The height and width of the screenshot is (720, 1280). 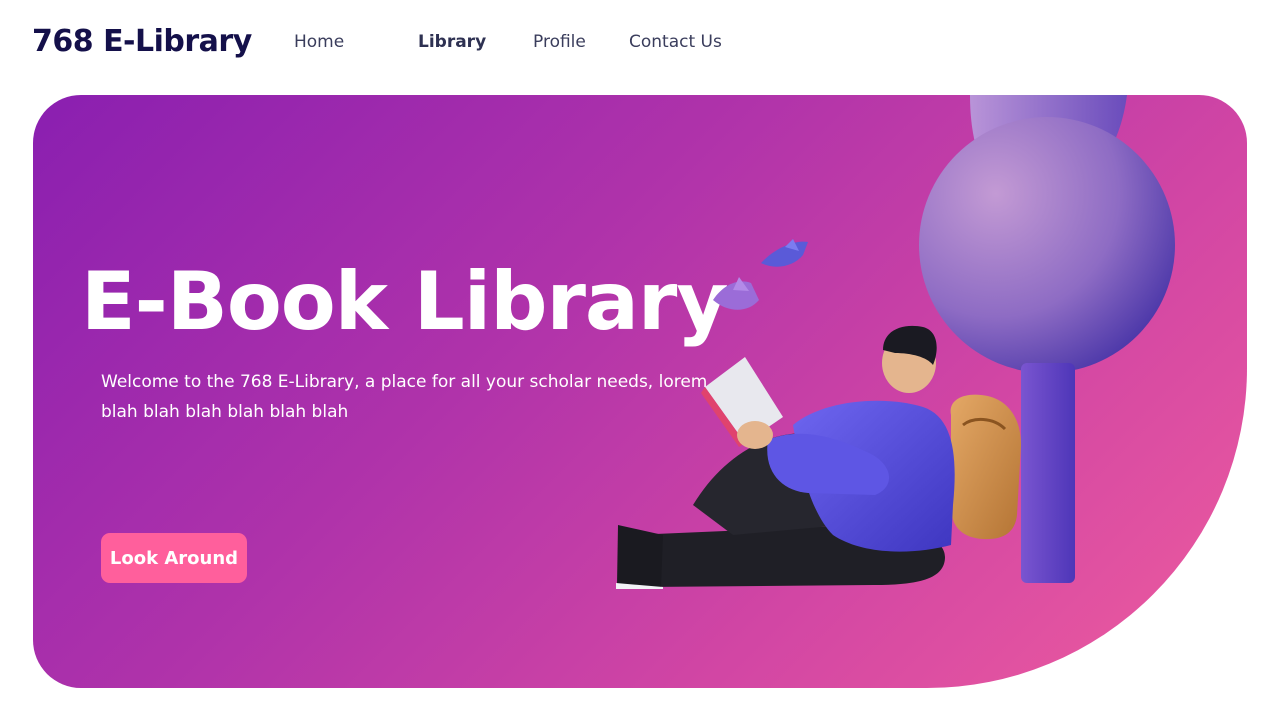 I want to click on nav-library-link: Library, so click(x=452, y=42).